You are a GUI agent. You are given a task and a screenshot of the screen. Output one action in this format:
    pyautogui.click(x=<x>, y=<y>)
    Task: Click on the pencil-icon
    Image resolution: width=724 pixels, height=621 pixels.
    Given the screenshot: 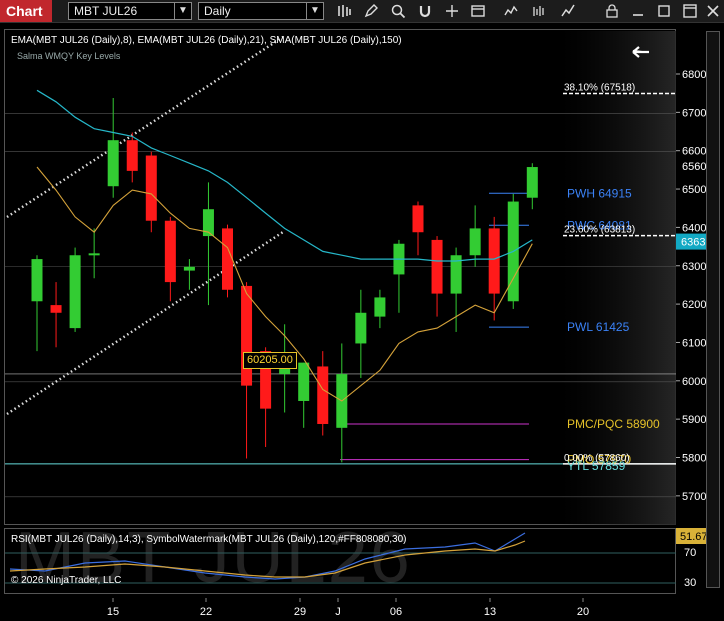 What is the action you would take?
    pyautogui.click(x=371, y=11)
    